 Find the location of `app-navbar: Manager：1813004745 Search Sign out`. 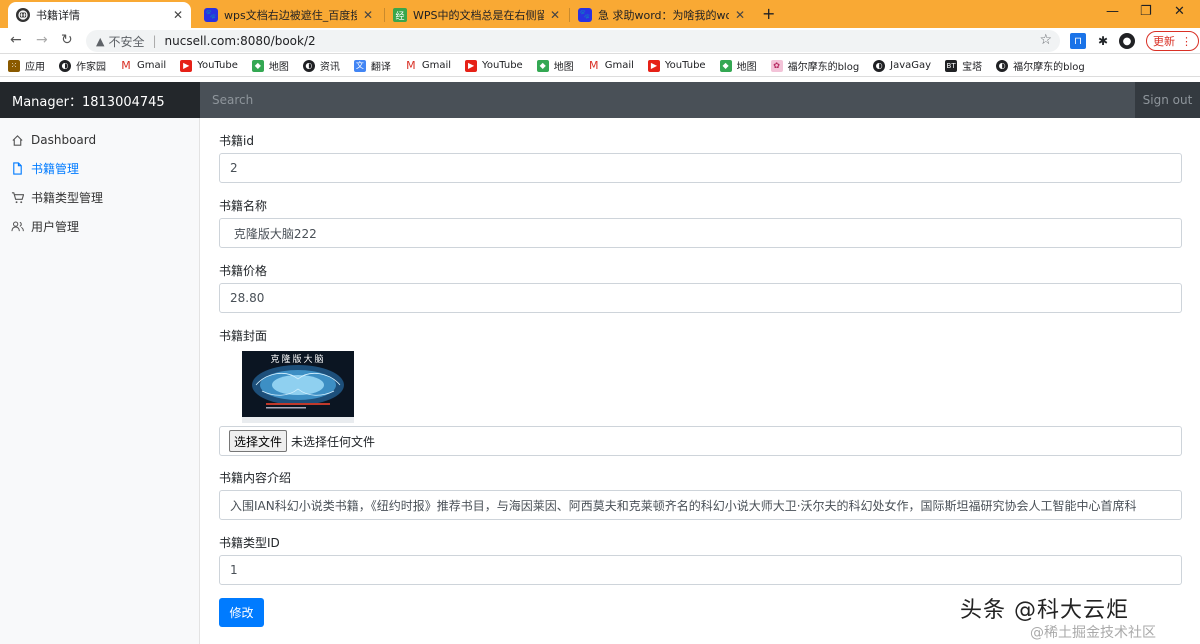

app-navbar: Manager：1813004745 Search Sign out is located at coordinates (600, 100).